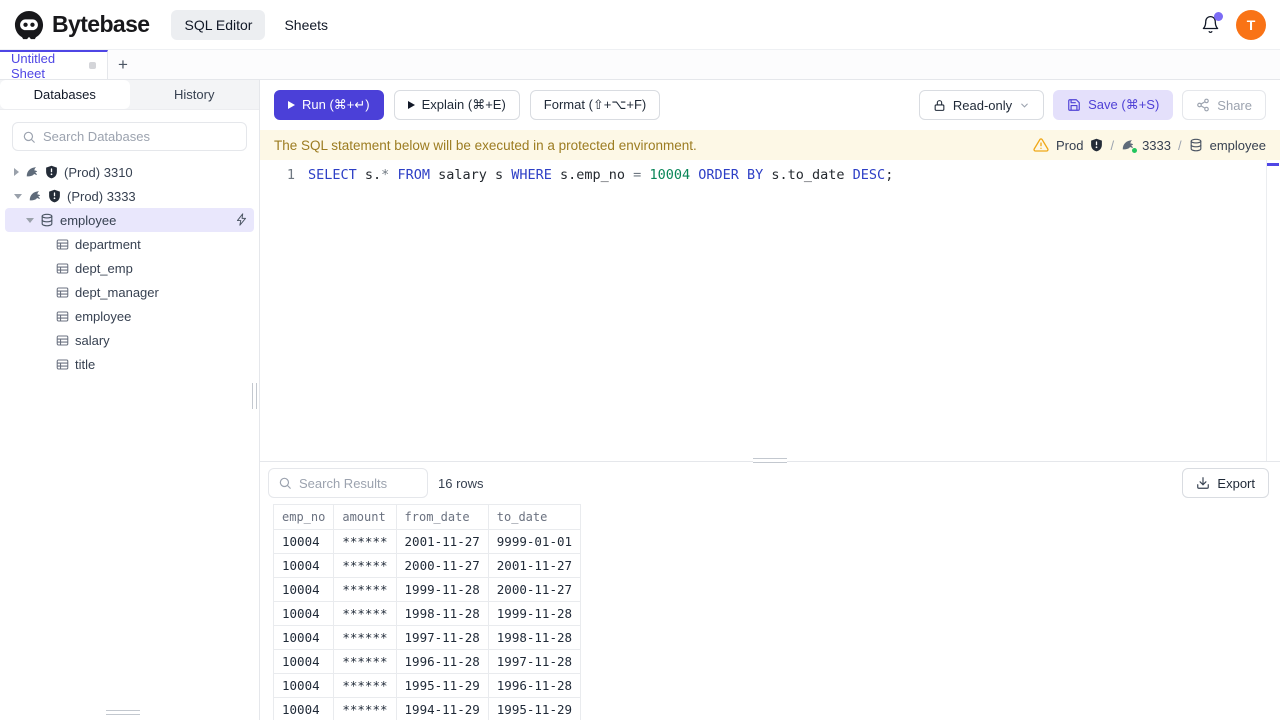 The height and width of the screenshot is (720, 1280). Describe the element at coordinates (1113, 105) in the screenshot. I see `save-button: Save (⌘+S)` at that location.